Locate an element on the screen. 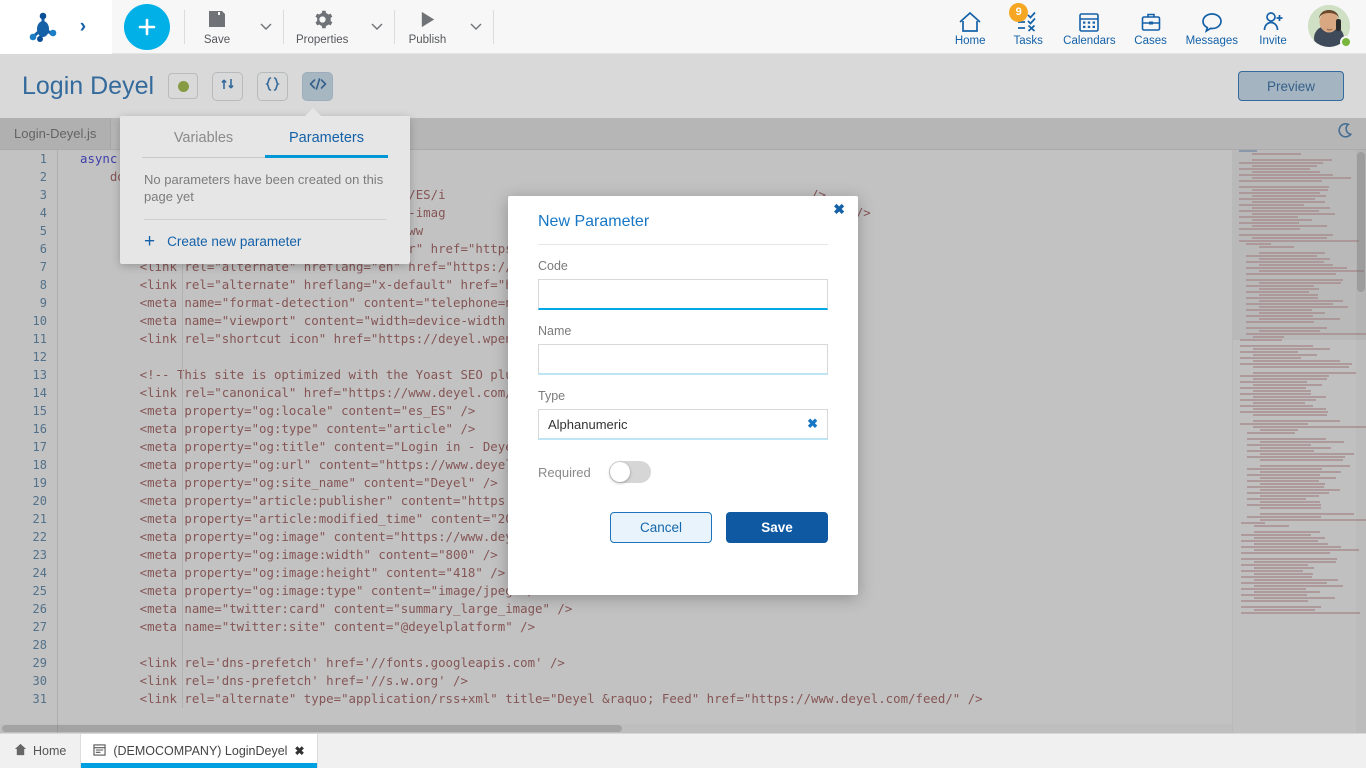  nav-calendars-label: Calendars is located at coordinates (1089, 40).